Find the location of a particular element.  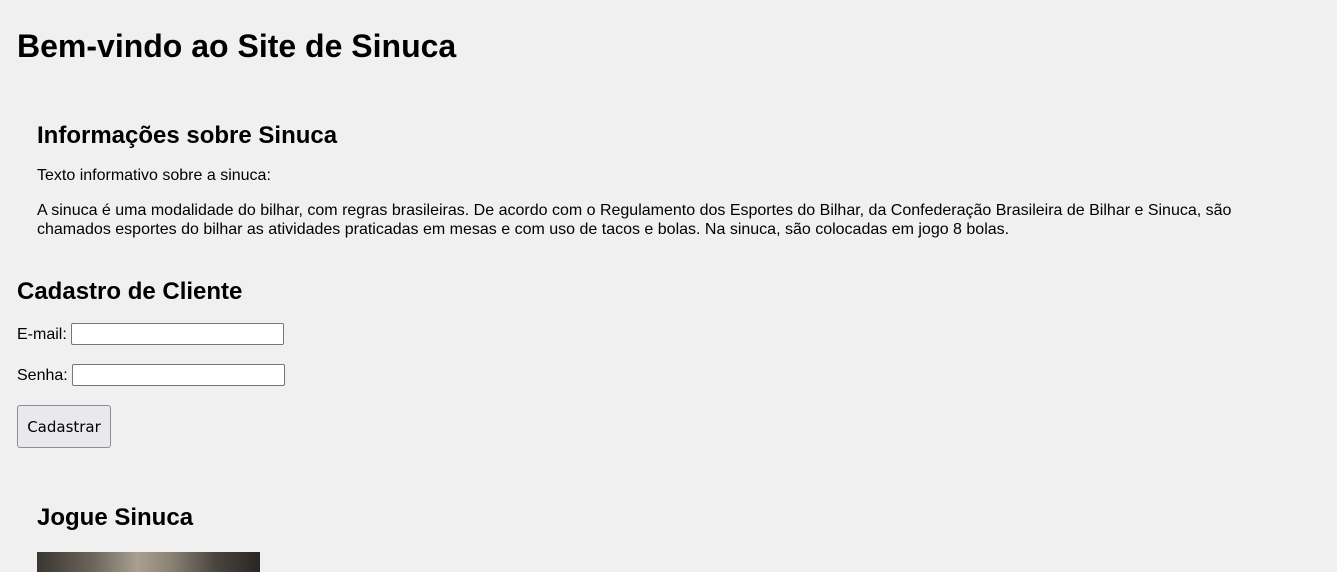

cadastrar-button: Cadastrar is located at coordinates (64, 426).